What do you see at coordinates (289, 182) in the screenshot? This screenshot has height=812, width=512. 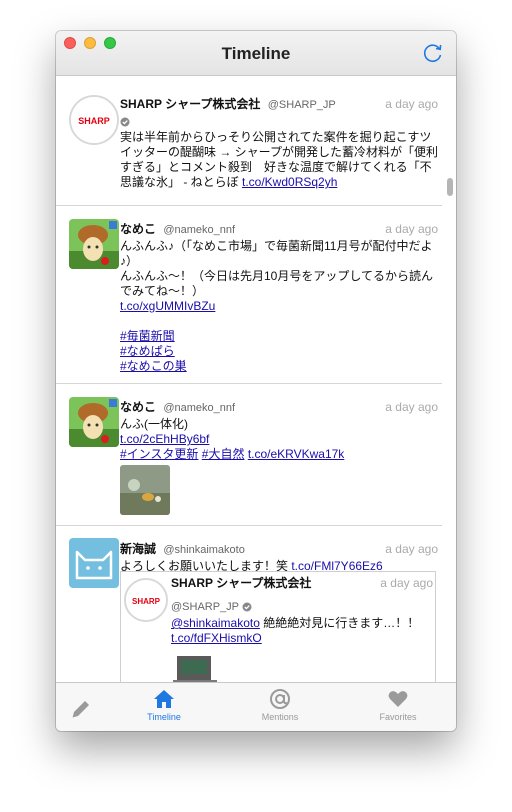 I see `tweet-link: t.co/Kwd0RSq2yh` at bounding box center [289, 182].